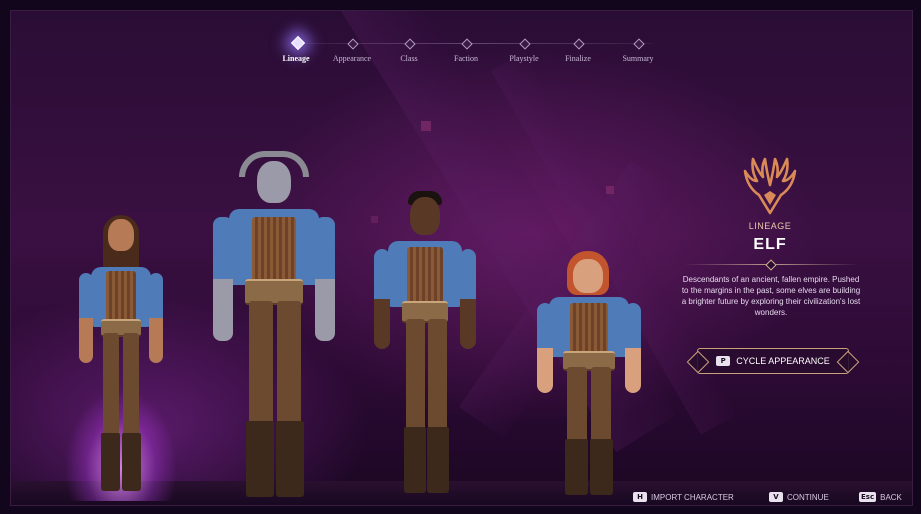 The height and width of the screenshot is (514, 921). I want to click on keycap-esc: Esc, so click(868, 497).